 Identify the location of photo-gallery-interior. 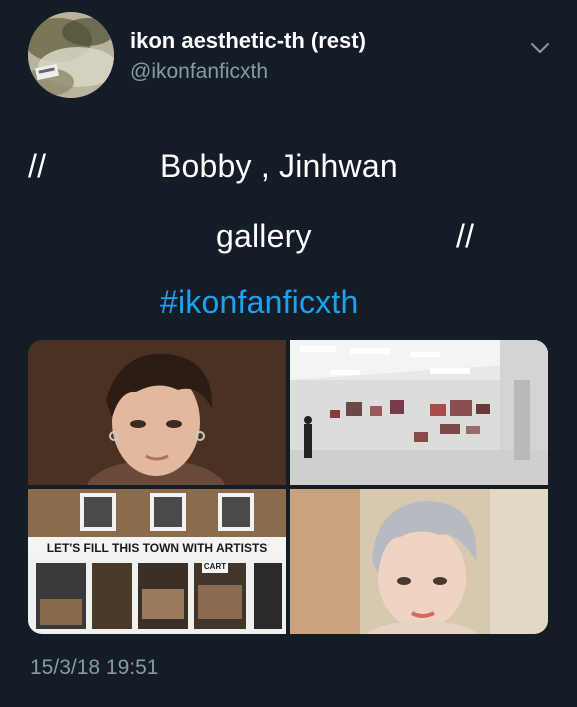
(419, 412).